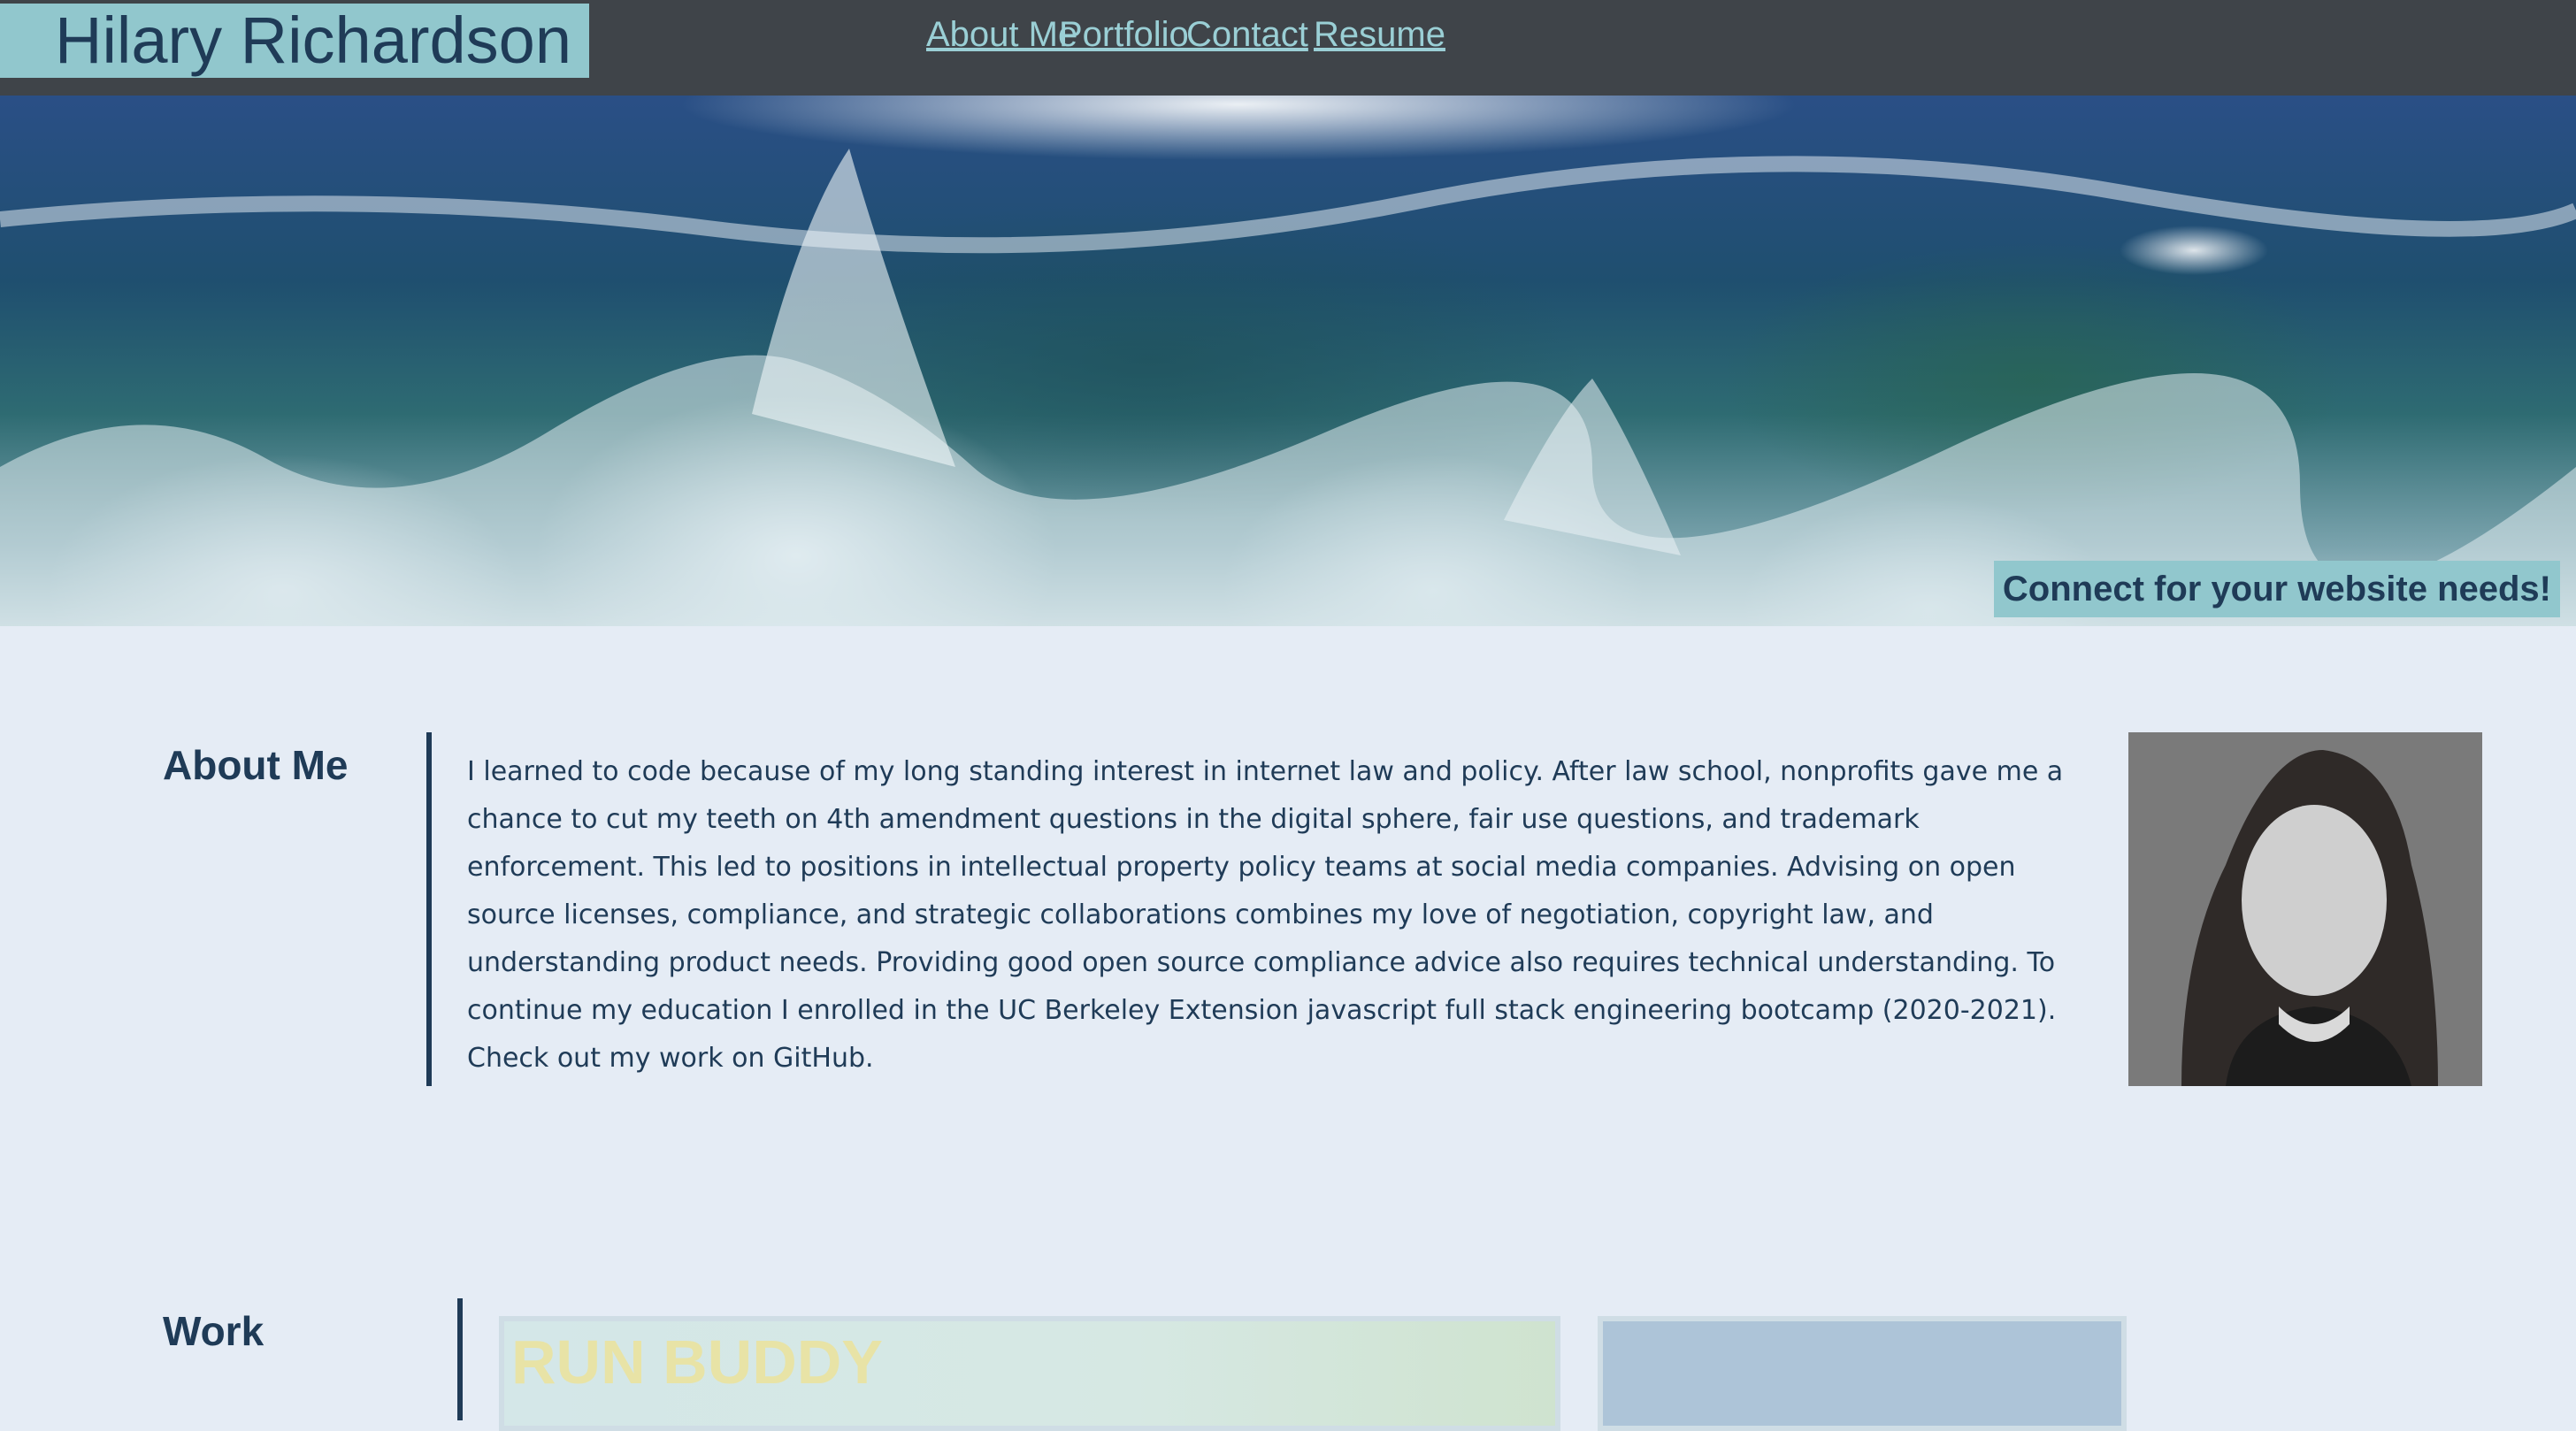 The width and height of the screenshot is (2576, 1431). What do you see at coordinates (697, 1362) in the screenshot?
I see `project-card-title: RUN BUDDY` at bounding box center [697, 1362].